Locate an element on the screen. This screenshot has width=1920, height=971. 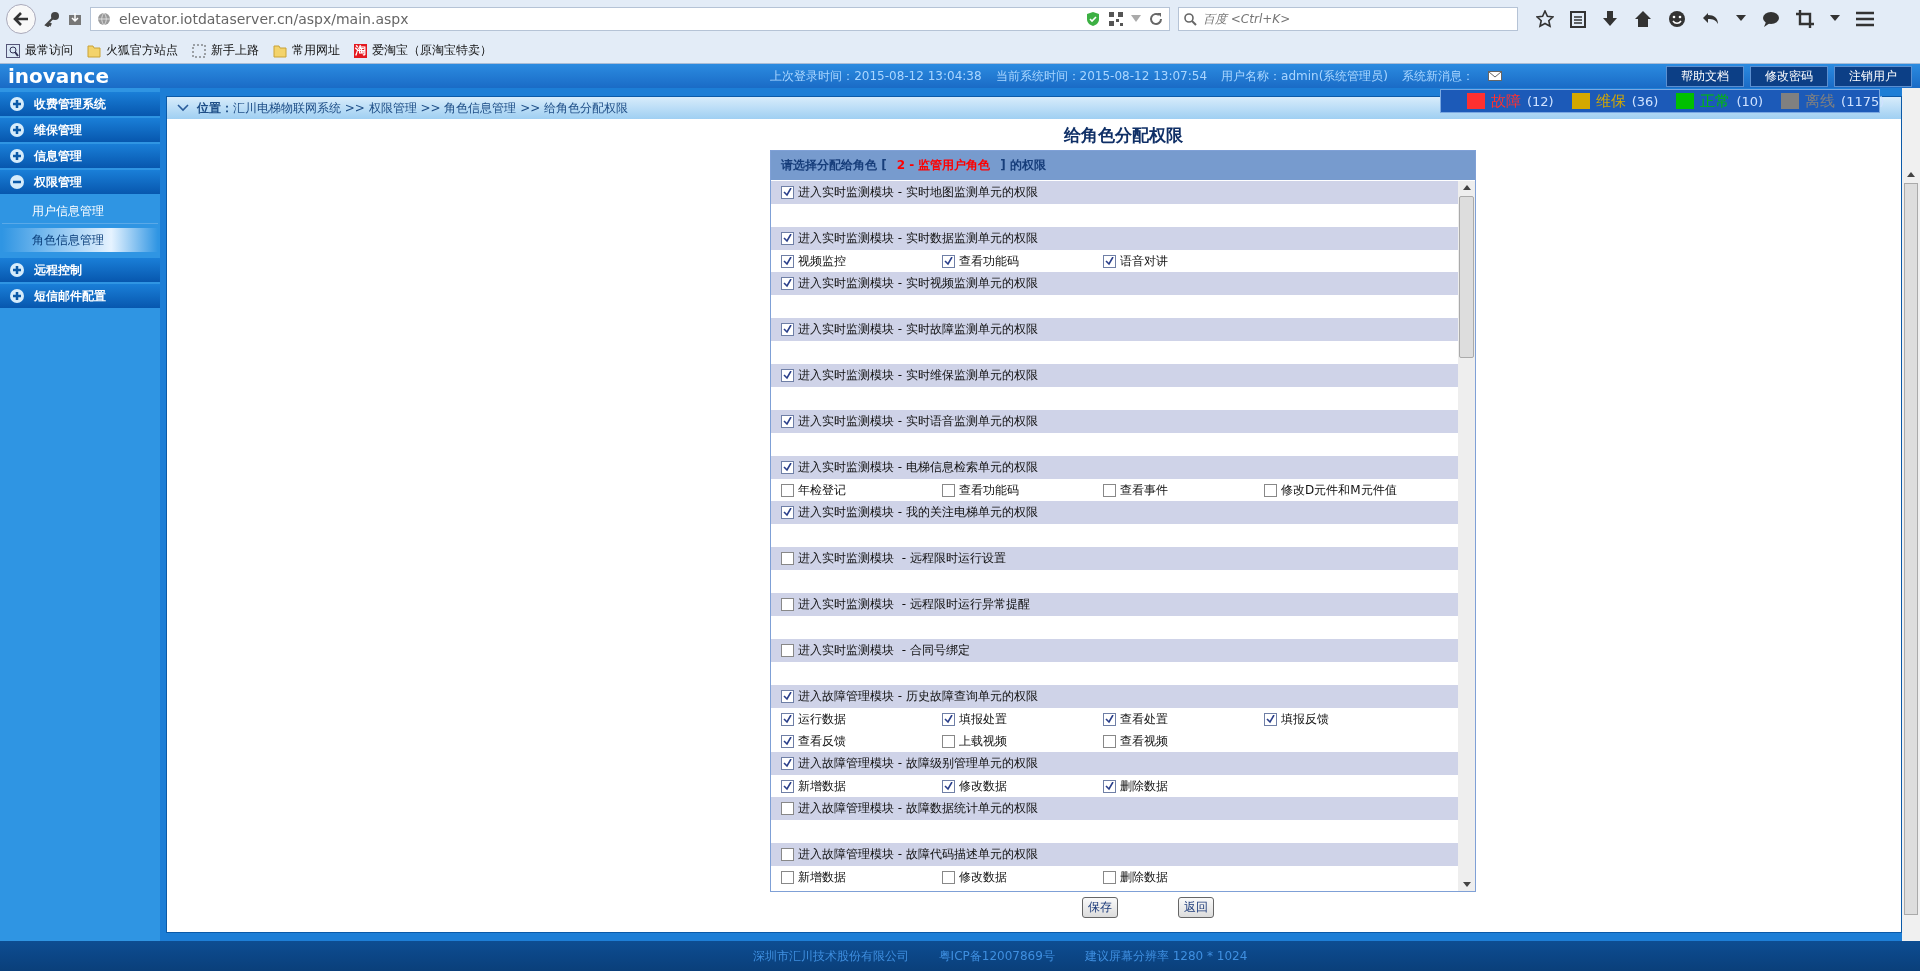
smiley-icon is located at coordinates (1677, 19).